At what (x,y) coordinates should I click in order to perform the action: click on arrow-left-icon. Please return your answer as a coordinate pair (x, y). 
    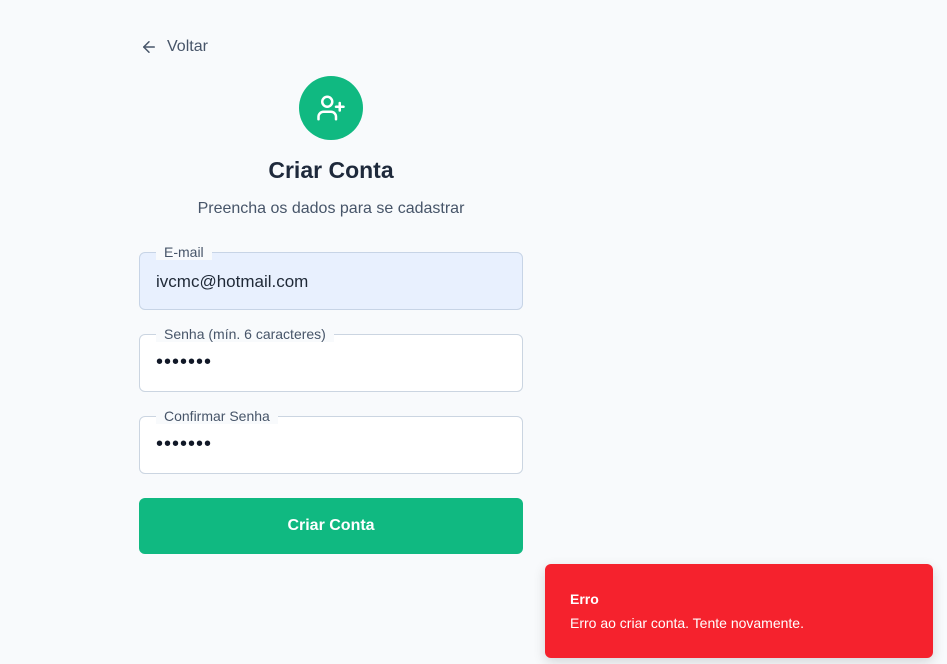
    Looking at the image, I should click on (149, 47).